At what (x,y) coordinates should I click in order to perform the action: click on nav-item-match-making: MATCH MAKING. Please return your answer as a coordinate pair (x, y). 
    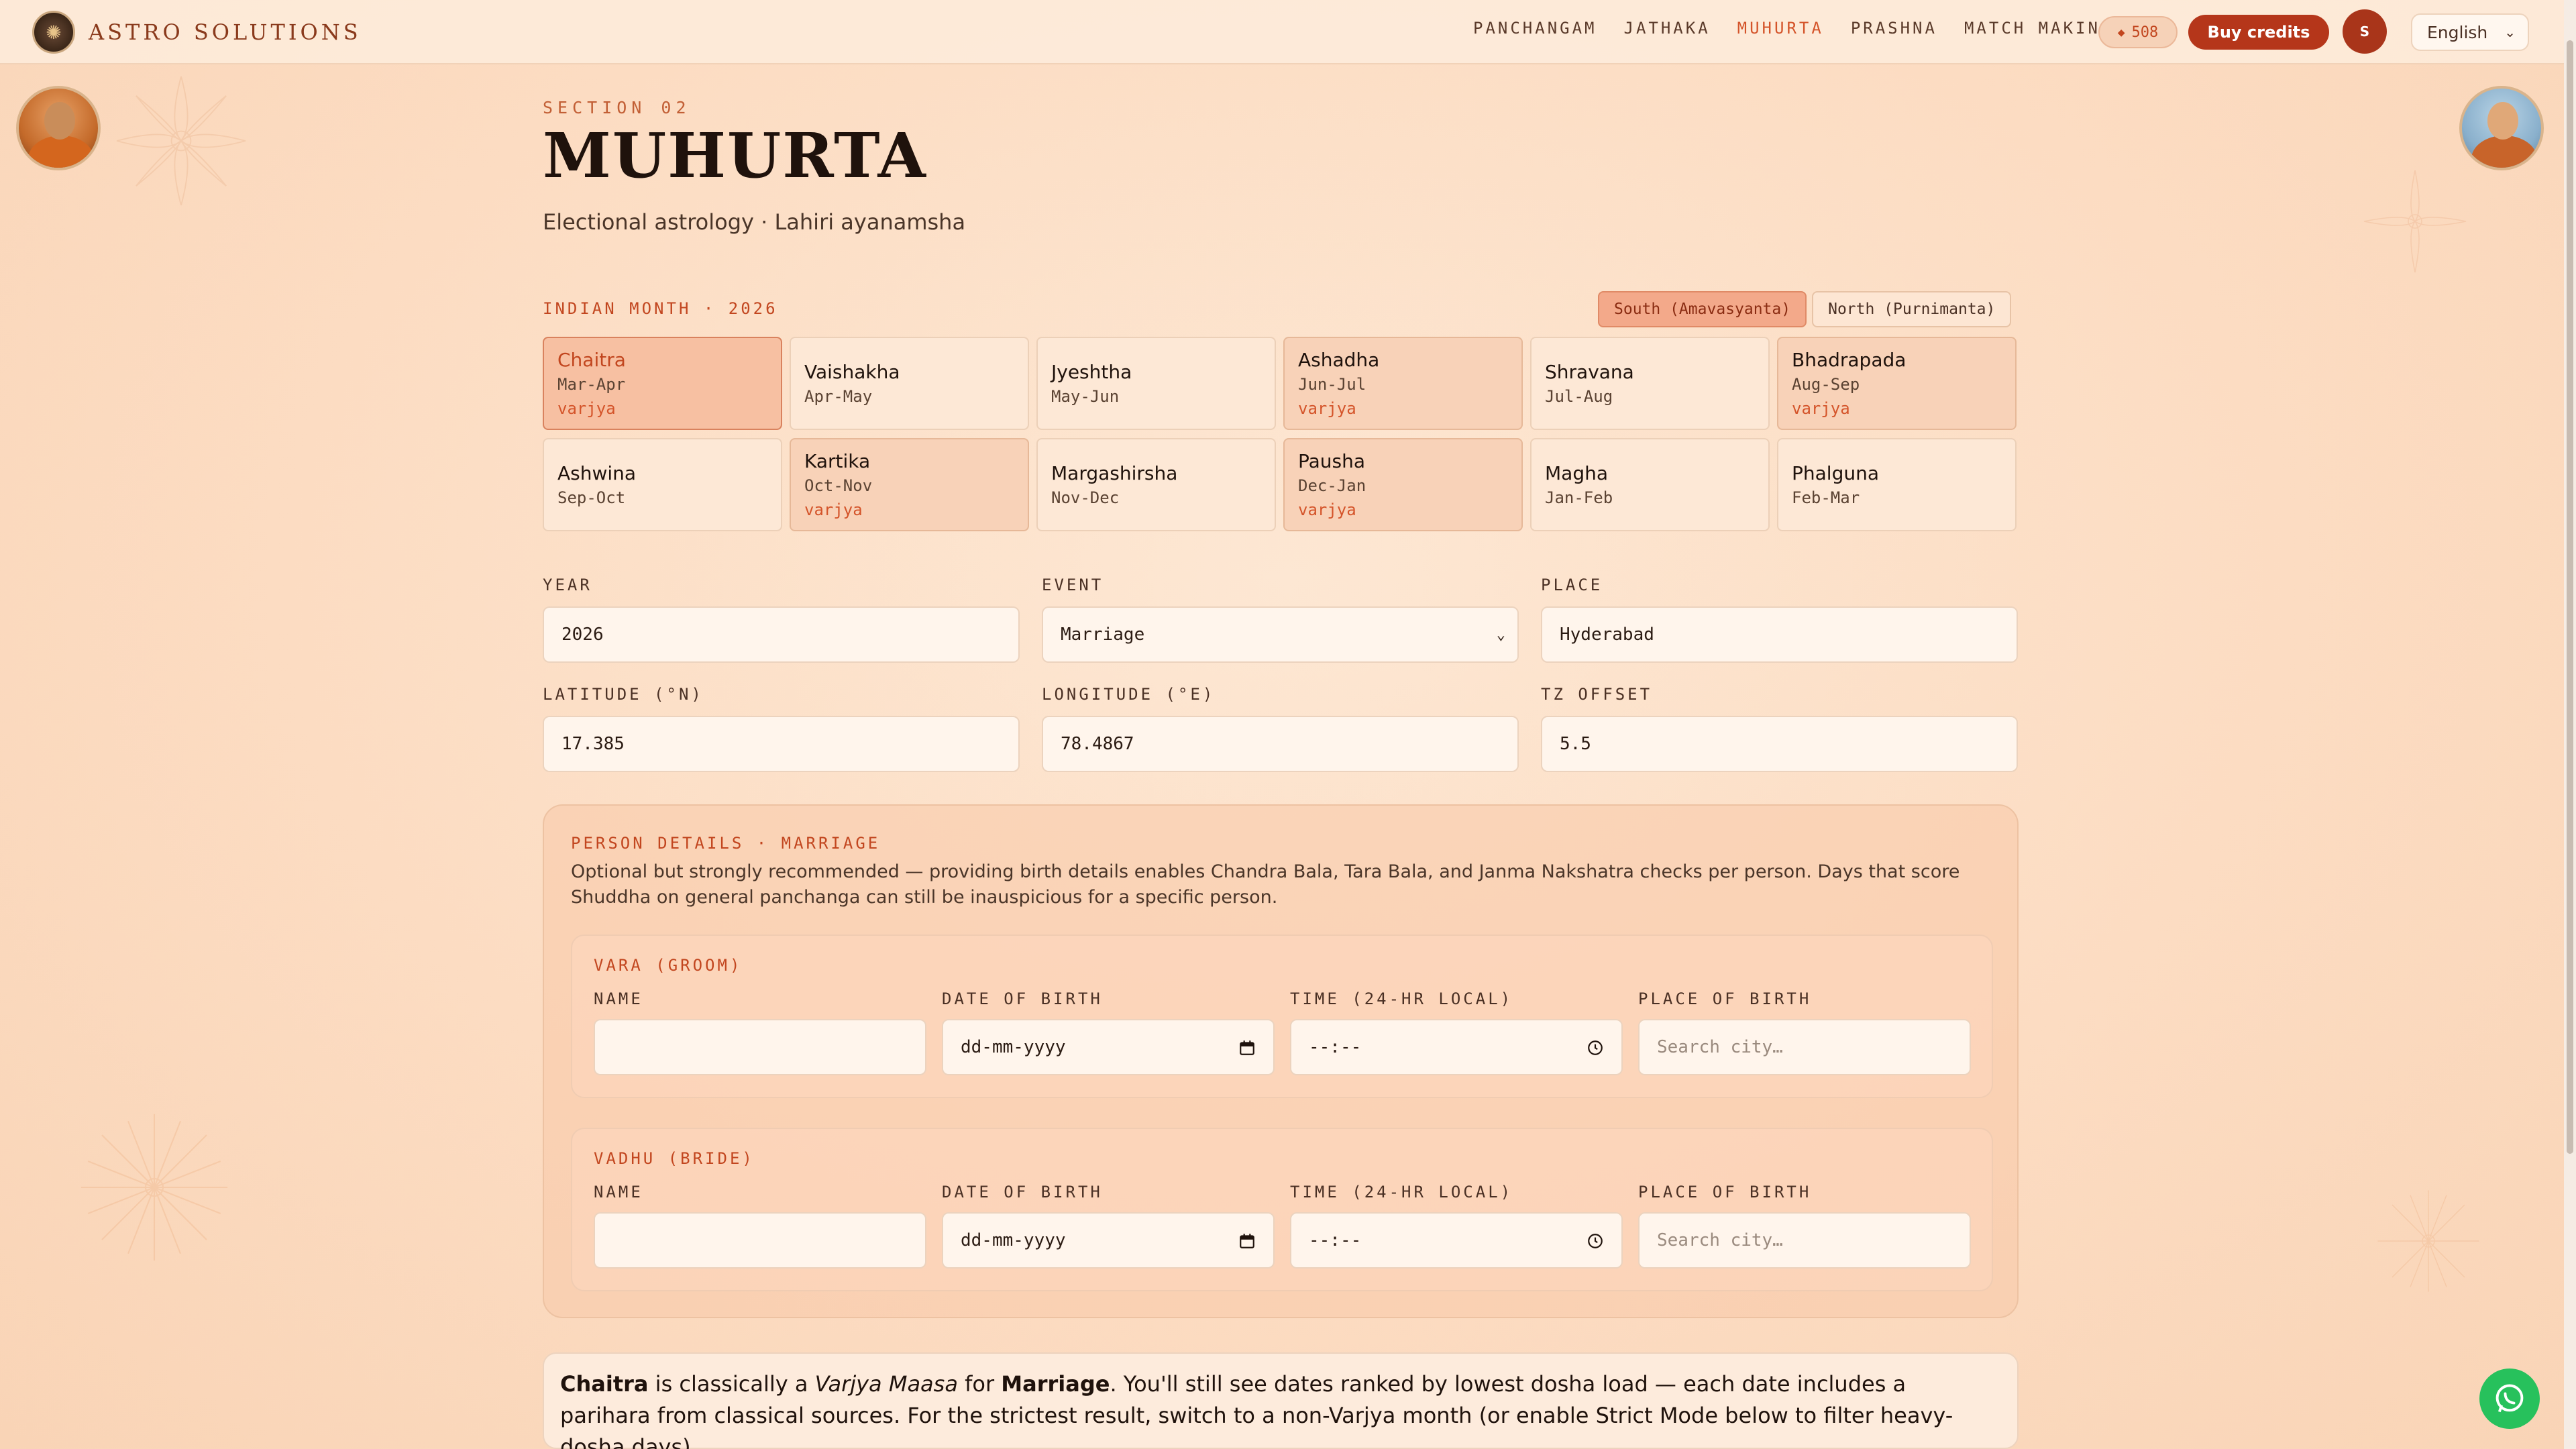
    Looking at the image, I should click on (2038, 28).